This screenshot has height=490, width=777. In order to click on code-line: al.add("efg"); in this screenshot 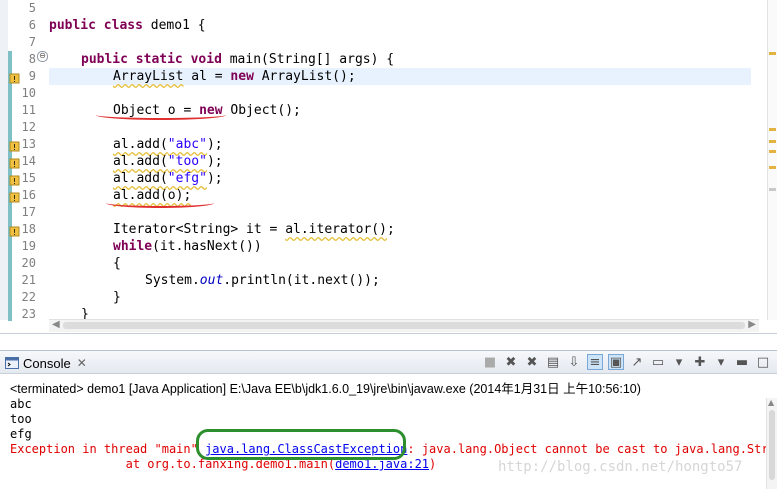, I will do `click(168, 178)`.